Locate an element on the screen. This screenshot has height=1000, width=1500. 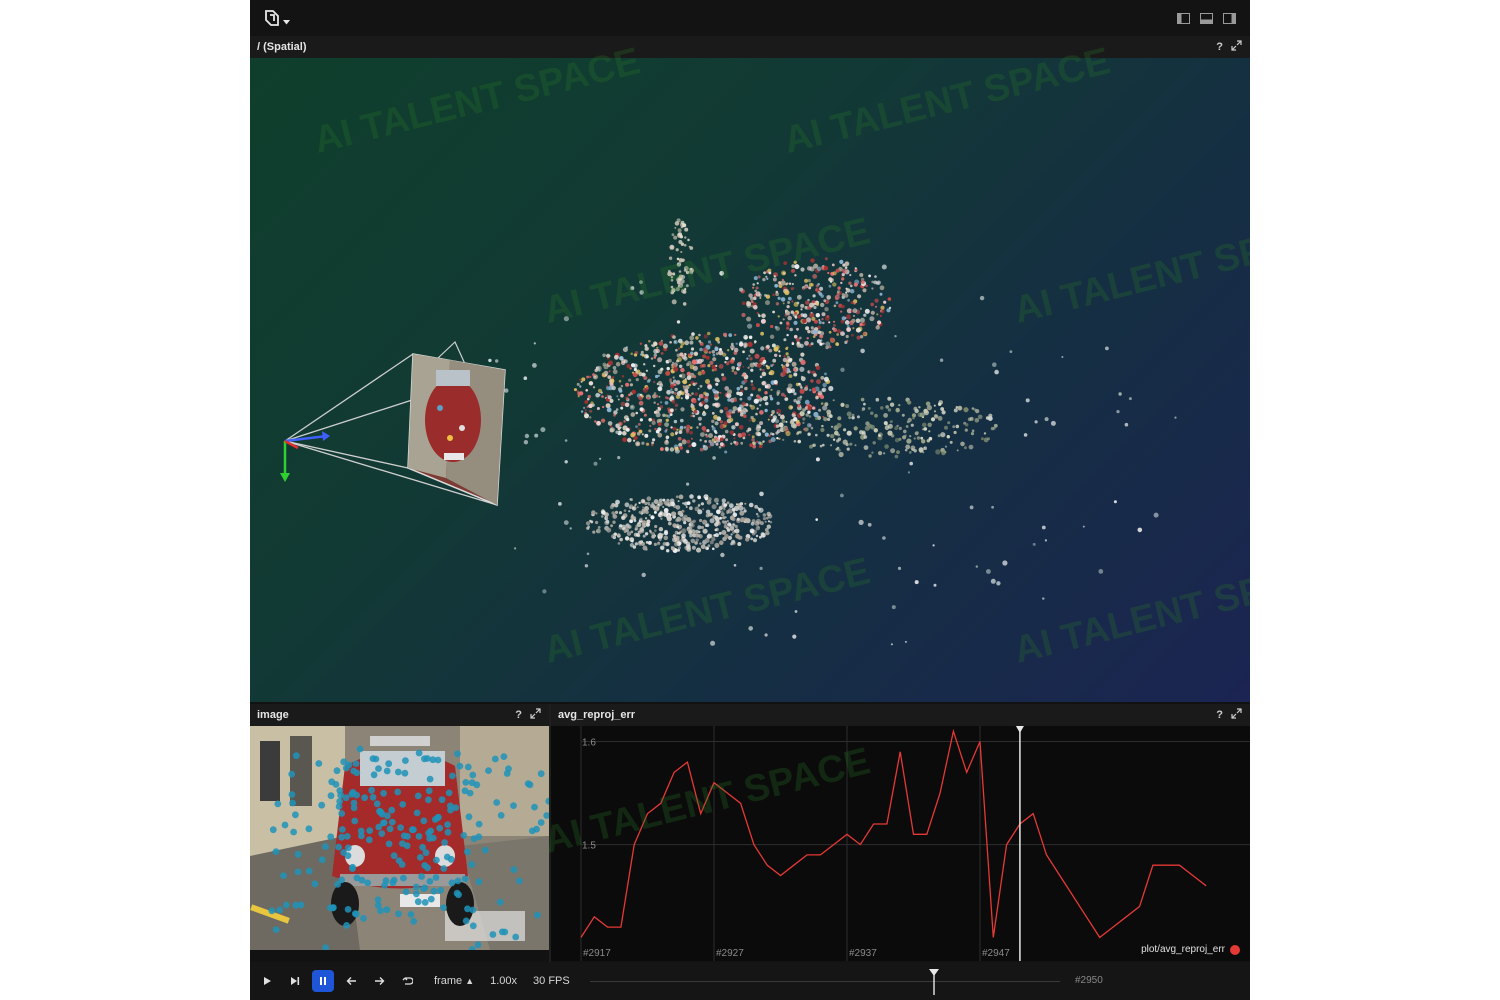
toggle-left-panel-icon is located at coordinates (1183, 20).